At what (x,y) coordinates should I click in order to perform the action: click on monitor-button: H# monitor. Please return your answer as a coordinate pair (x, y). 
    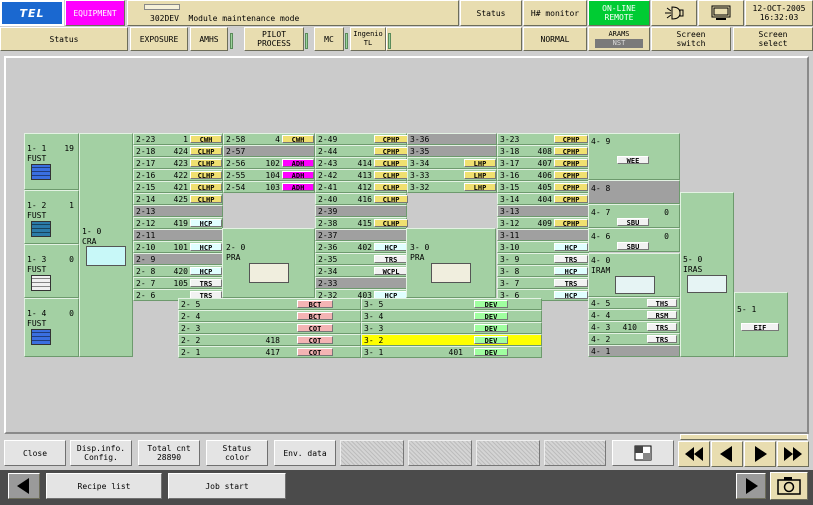
    Looking at the image, I should click on (555, 13).